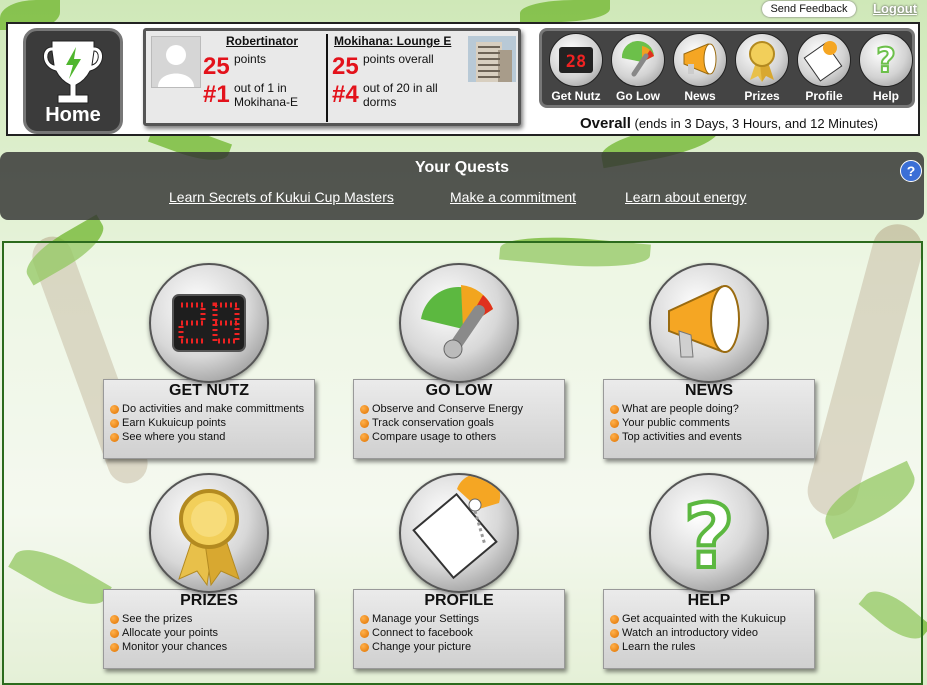 This screenshot has height=685, width=927. What do you see at coordinates (462, 423) in the screenshot?
I see `list-item: Track conservation goals` at bounding box center [462, 423].